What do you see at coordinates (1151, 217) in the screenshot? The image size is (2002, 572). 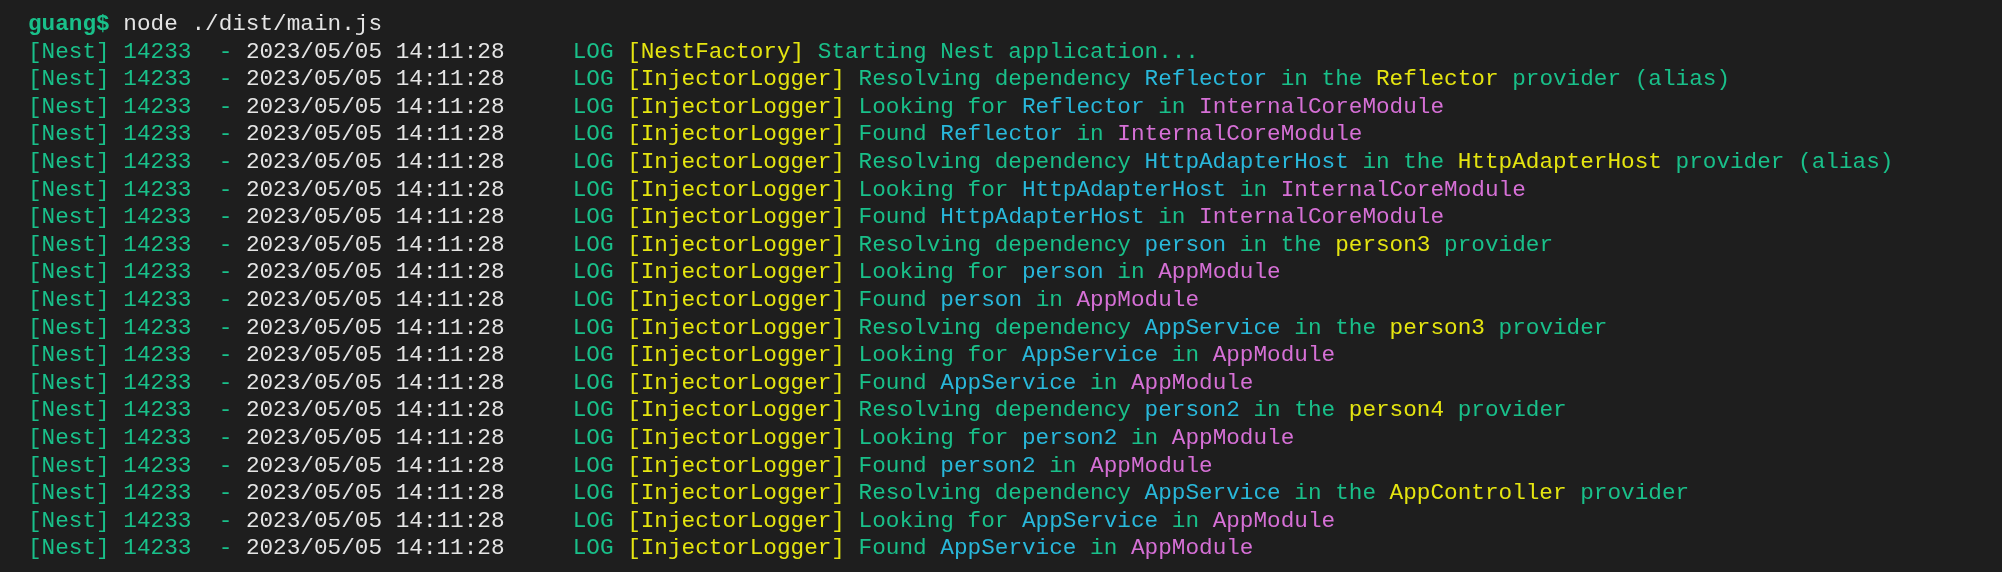 I see `log-message: Found HttpAdapterHost in InternalCoreModule` at bounding box center [1151, 217].